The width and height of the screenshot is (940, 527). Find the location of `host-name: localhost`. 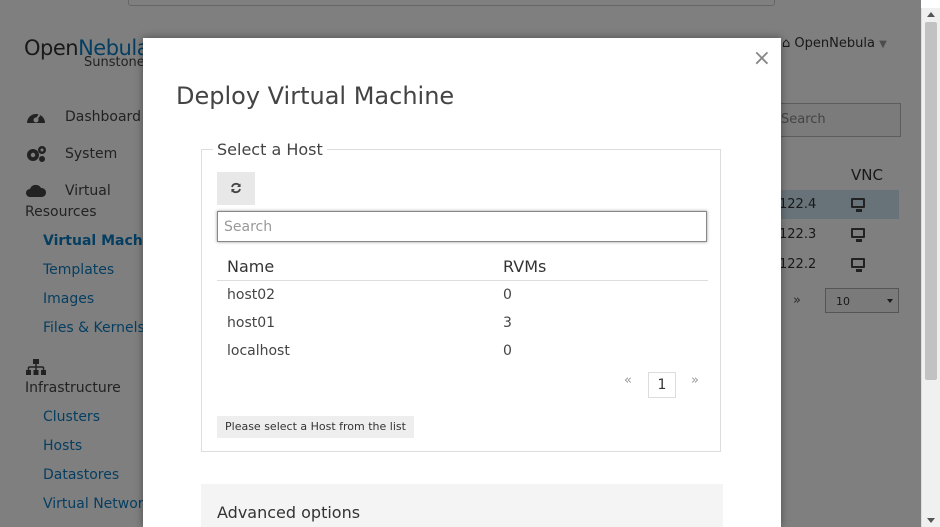

host-name: localhost is located at coordinates (258, 351).